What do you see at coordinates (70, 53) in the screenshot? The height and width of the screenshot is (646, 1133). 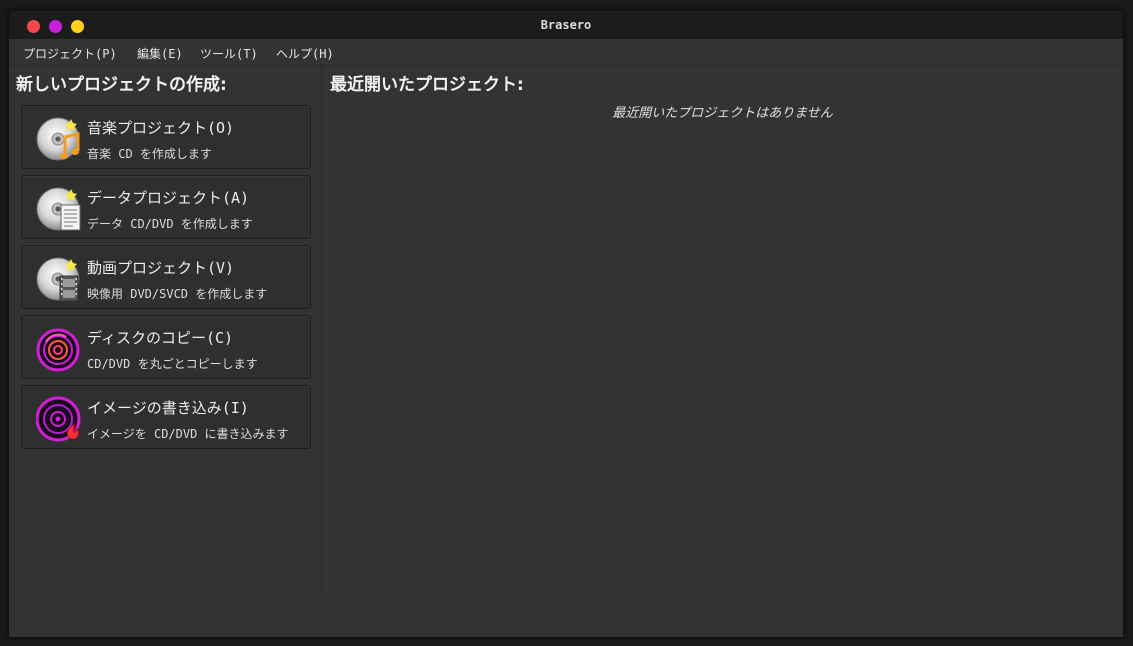 I see `menu-project: プロジェクト(P)` at bounding box center [70, 53].